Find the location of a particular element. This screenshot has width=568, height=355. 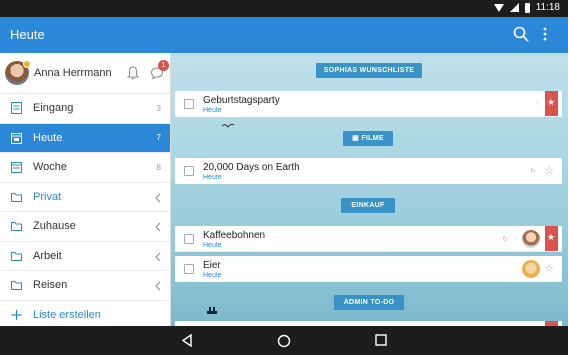

task-title: 20,000 Days on Earth is located at coordinates (251, 167).